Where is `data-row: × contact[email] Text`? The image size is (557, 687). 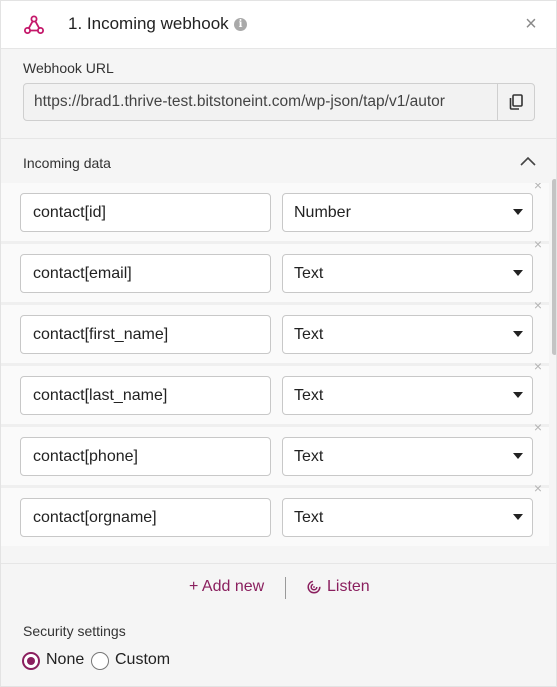 data-row: × contact[email] Text is located at coordinates (275, 270).